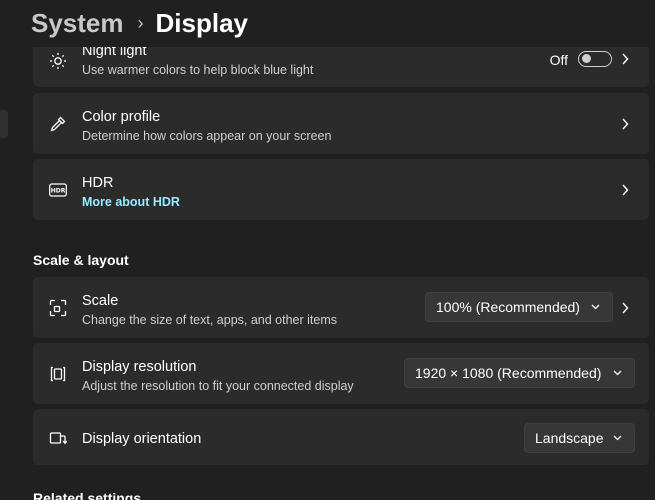  I want to click on scale-dropdown: 100% (Recommended), so click(519, 307).